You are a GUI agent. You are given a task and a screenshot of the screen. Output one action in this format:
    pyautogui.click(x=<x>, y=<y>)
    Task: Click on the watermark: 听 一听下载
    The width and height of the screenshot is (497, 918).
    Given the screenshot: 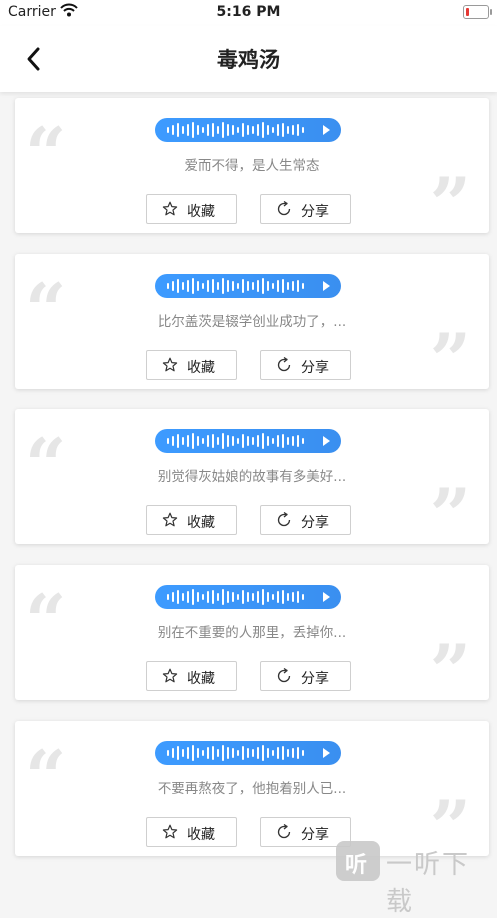 What is the action you would take?
    pyautogui.click(x=416, y=877)
    